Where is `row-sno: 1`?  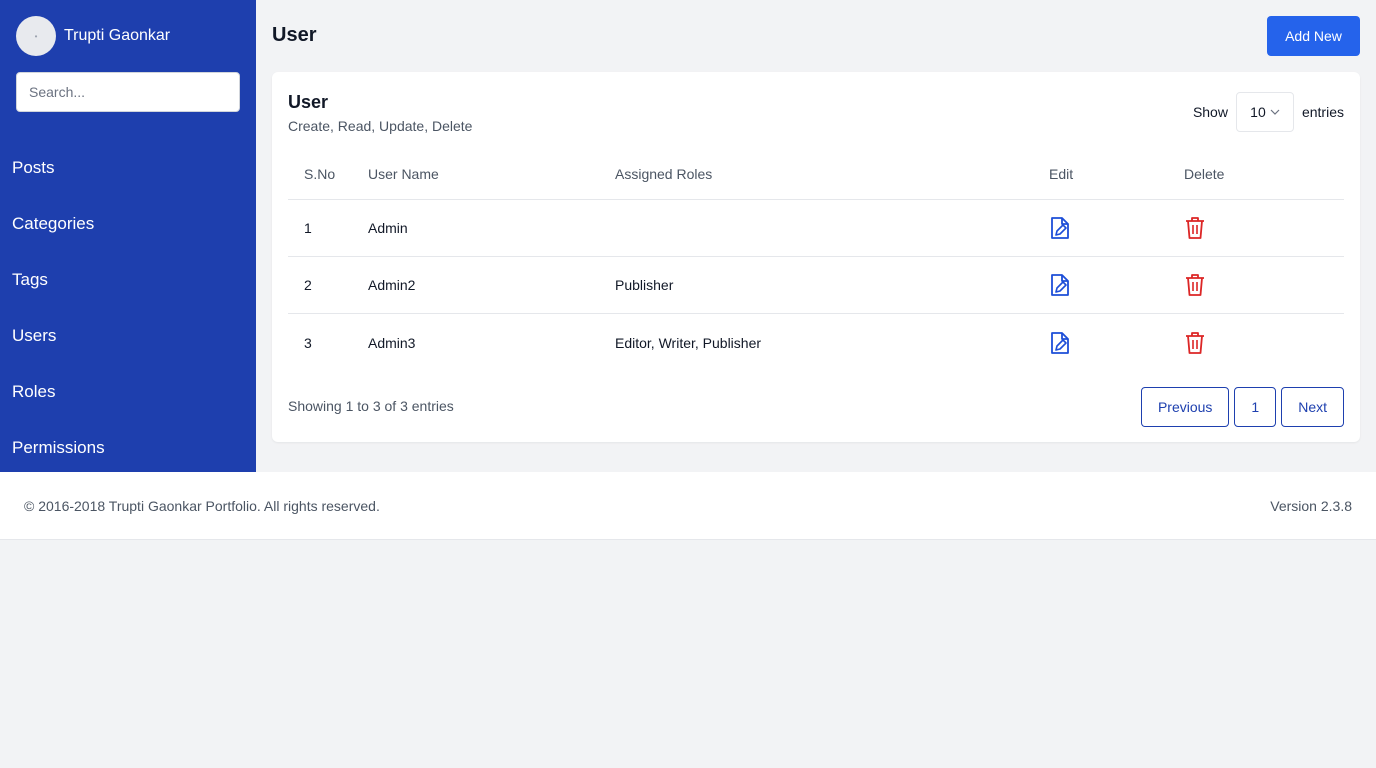
row-sno: 1 is located at coordinates (308, 228).